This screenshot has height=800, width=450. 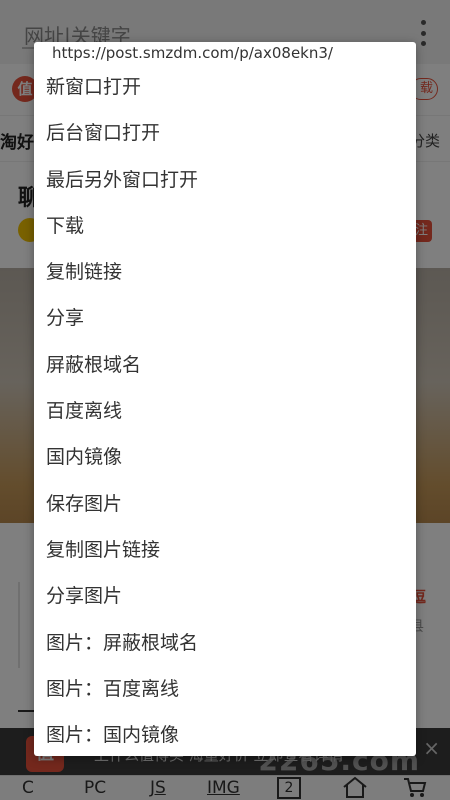 I want to click on menu-item-share: 分享, so click(x=225, y=318).